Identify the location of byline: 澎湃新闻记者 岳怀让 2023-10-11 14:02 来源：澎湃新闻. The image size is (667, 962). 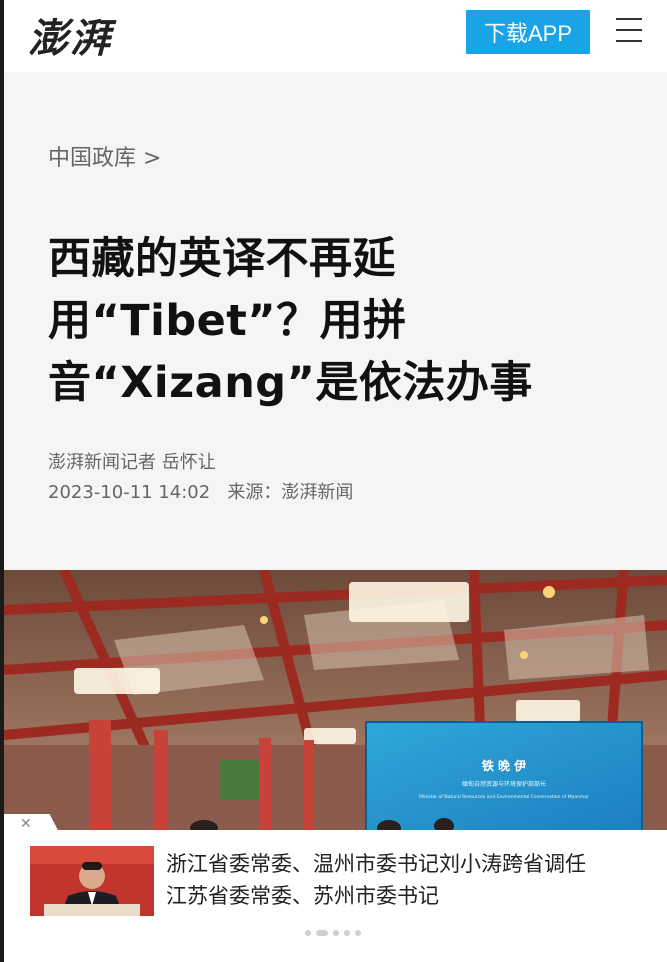
(200, 478).